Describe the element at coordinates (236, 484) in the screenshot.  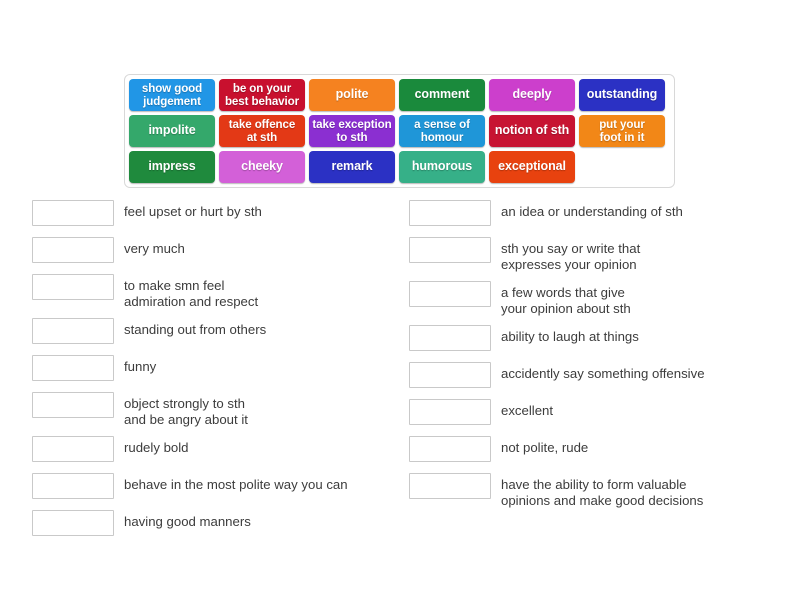
I see `definition-text: behave in the most polite way you can` at that location.